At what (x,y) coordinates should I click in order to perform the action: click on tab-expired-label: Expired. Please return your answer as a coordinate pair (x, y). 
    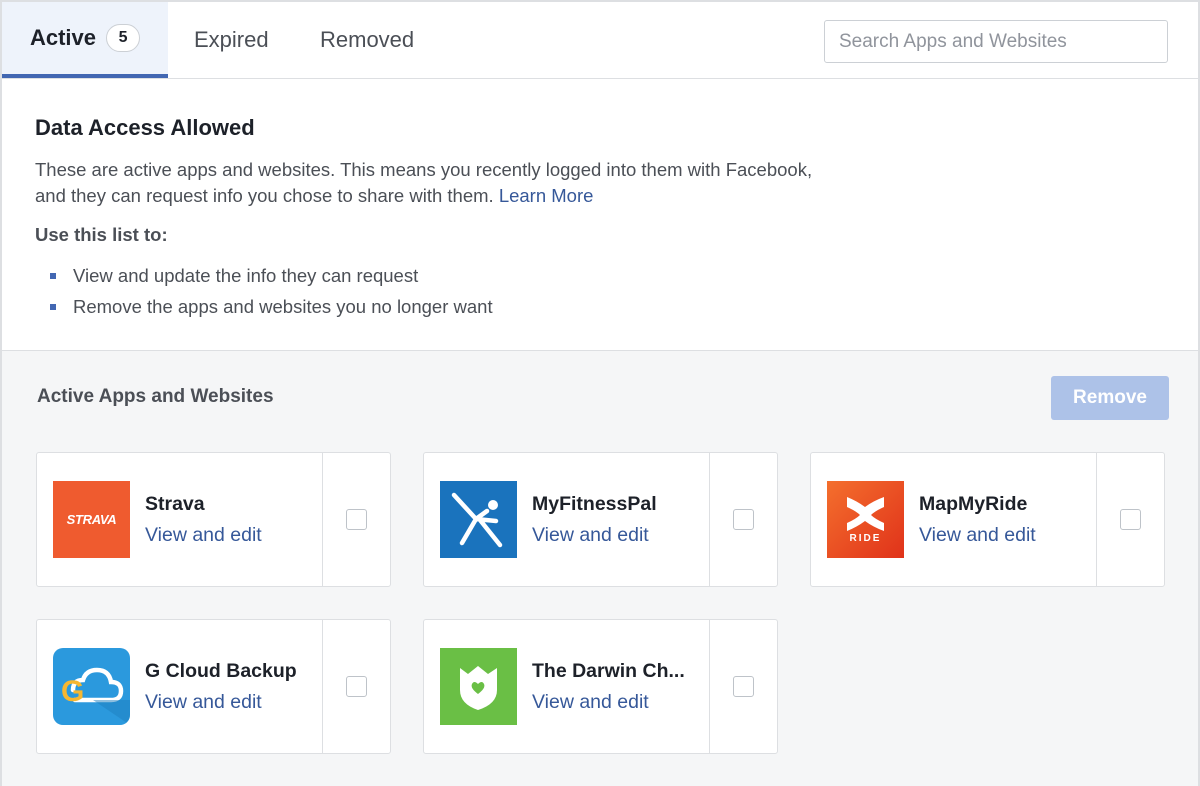
    Looking at the image, I should click on (231, 39).